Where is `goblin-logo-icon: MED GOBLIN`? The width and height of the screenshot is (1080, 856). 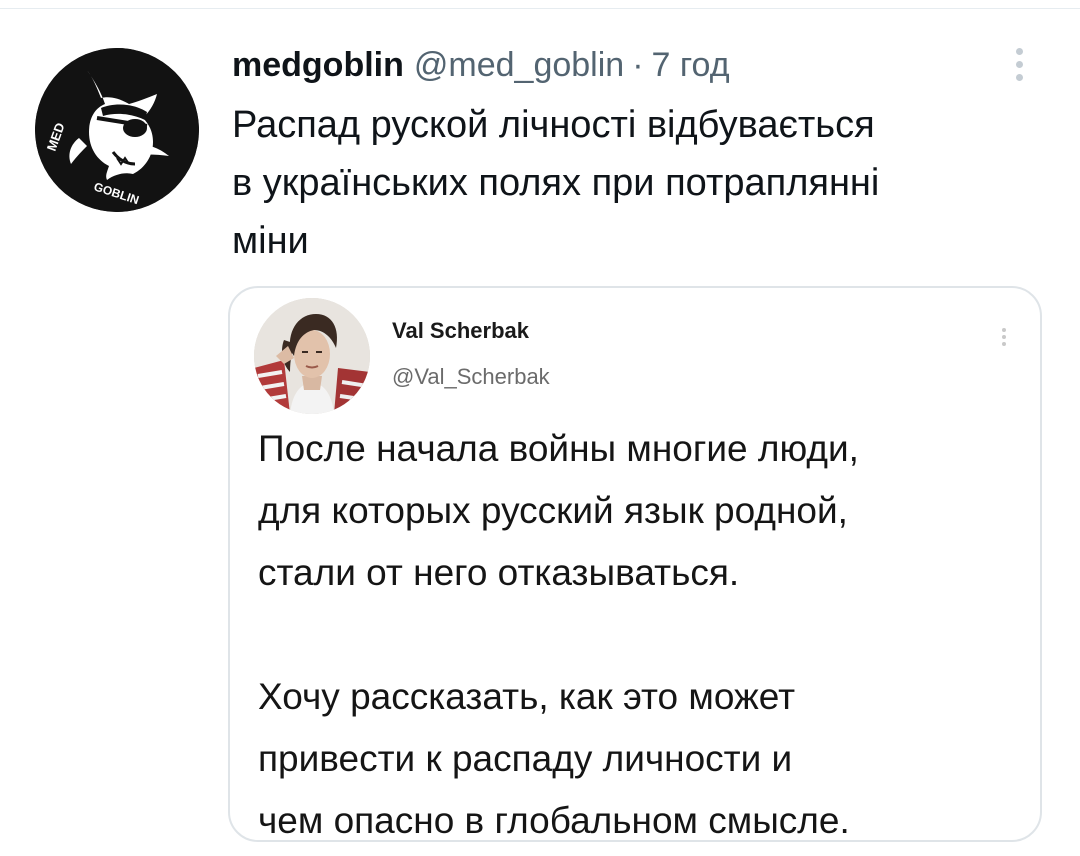 goblin-logo-icon: MED GOBLIN is located at coordinates (117, 130).